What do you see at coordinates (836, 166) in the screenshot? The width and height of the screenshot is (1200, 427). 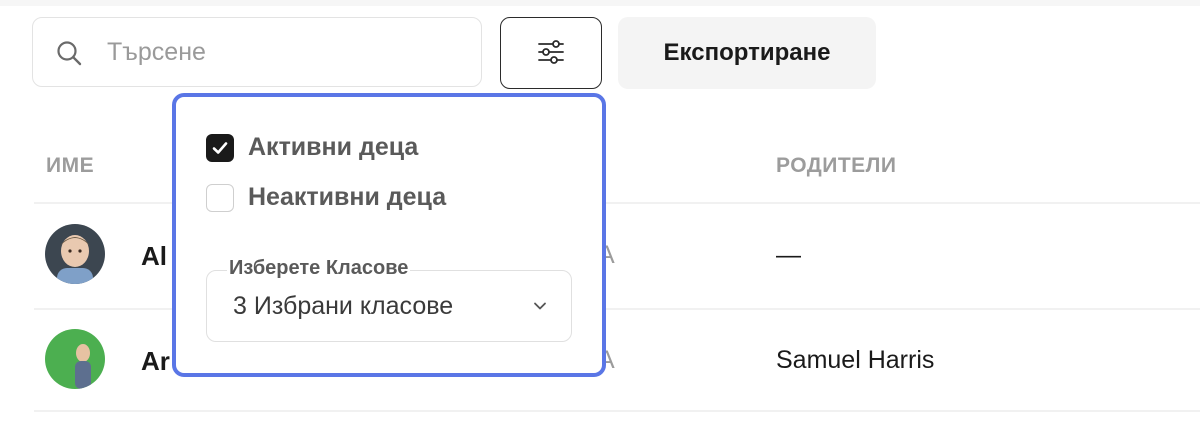 I see `column-header-parents: РОДИТЕЛИ` at bounding box center [836, 166].